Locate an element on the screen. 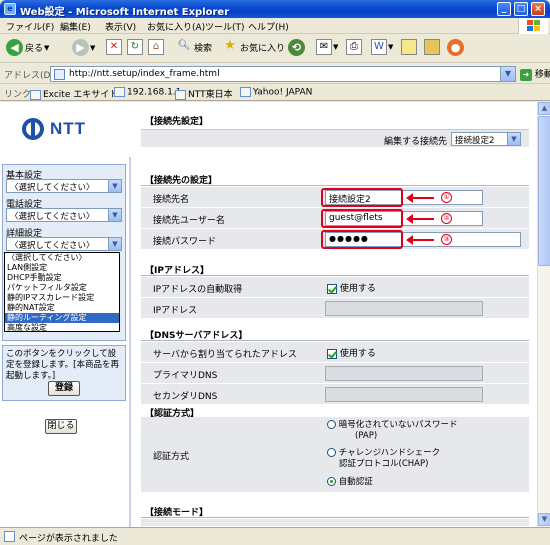 The width and height of the screenshot is (550, 545). link-router: 192.168.1.1 is located at coordinates (147, 92).